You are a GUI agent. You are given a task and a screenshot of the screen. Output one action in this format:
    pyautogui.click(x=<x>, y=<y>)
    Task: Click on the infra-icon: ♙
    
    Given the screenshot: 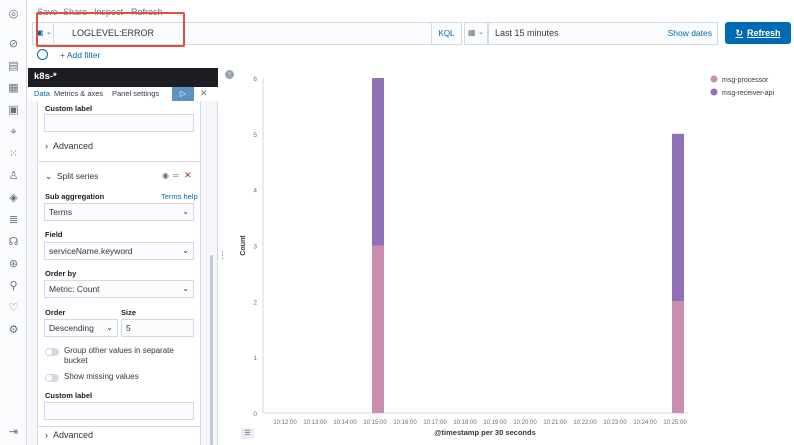 What is the action you would take?
    pyautogui.click(x=13, y=176)
    